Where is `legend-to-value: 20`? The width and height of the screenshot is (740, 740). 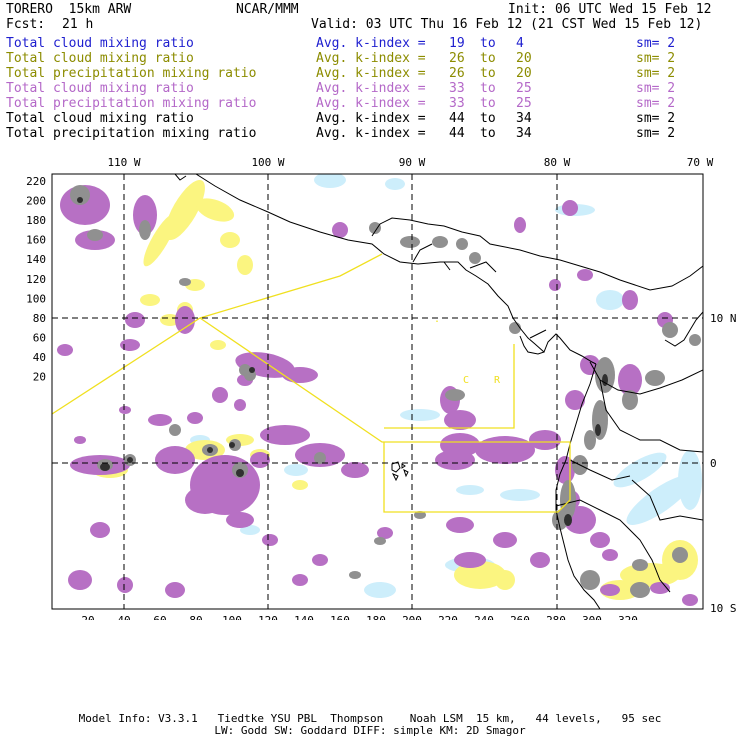 legend-to-value: 20 is located at coordinates (524, 58).